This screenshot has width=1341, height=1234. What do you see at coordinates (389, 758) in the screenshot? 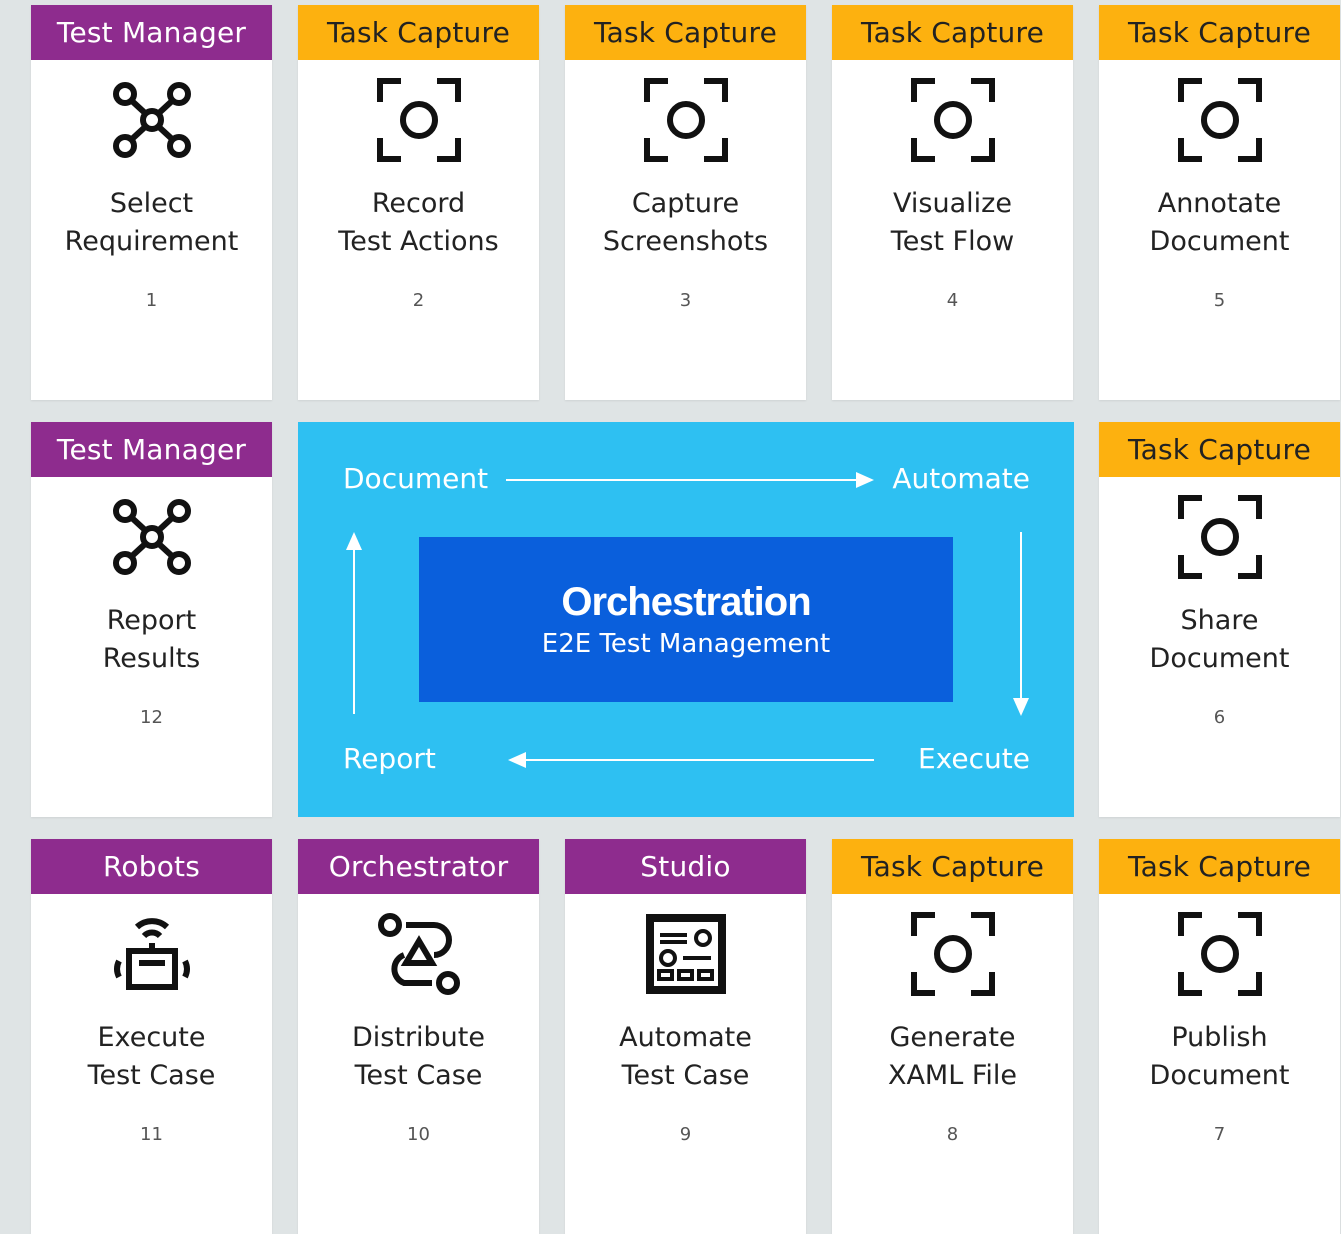
I see `flow-label-report: Report` at bounding box center [389, 758].